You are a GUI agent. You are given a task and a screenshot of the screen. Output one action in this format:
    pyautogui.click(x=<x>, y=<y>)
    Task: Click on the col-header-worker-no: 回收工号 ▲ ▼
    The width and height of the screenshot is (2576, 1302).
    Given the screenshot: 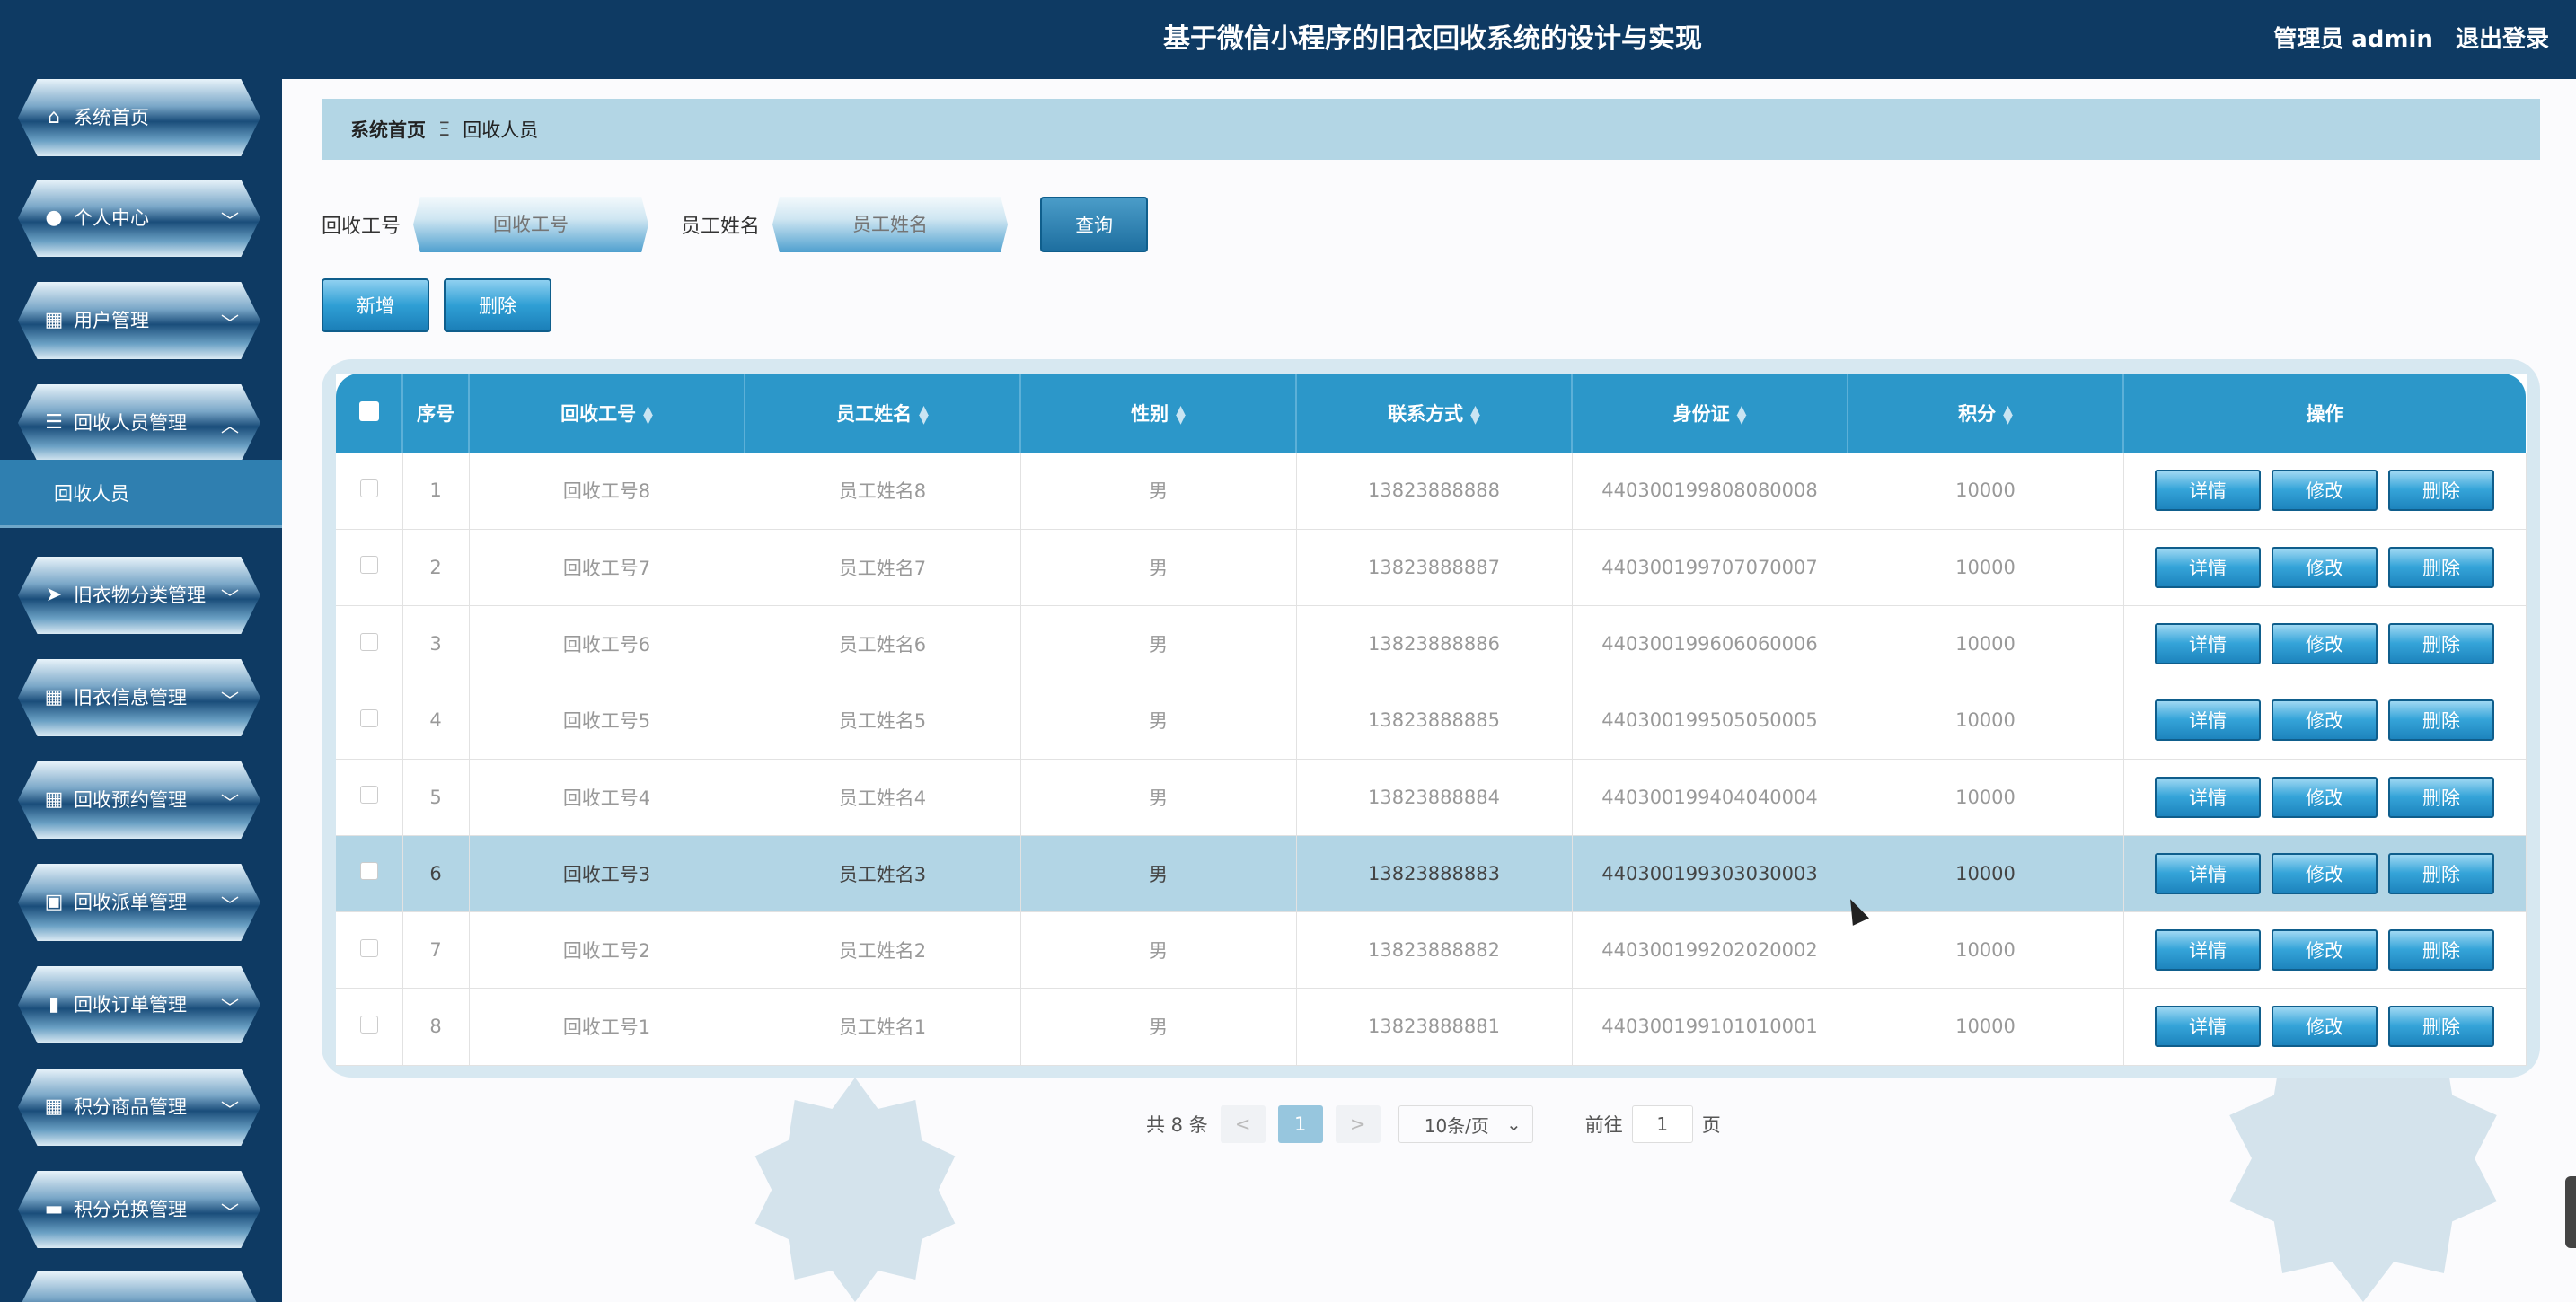 What is the action you would take?
    pyautogui.click(x=607, y=413)
    